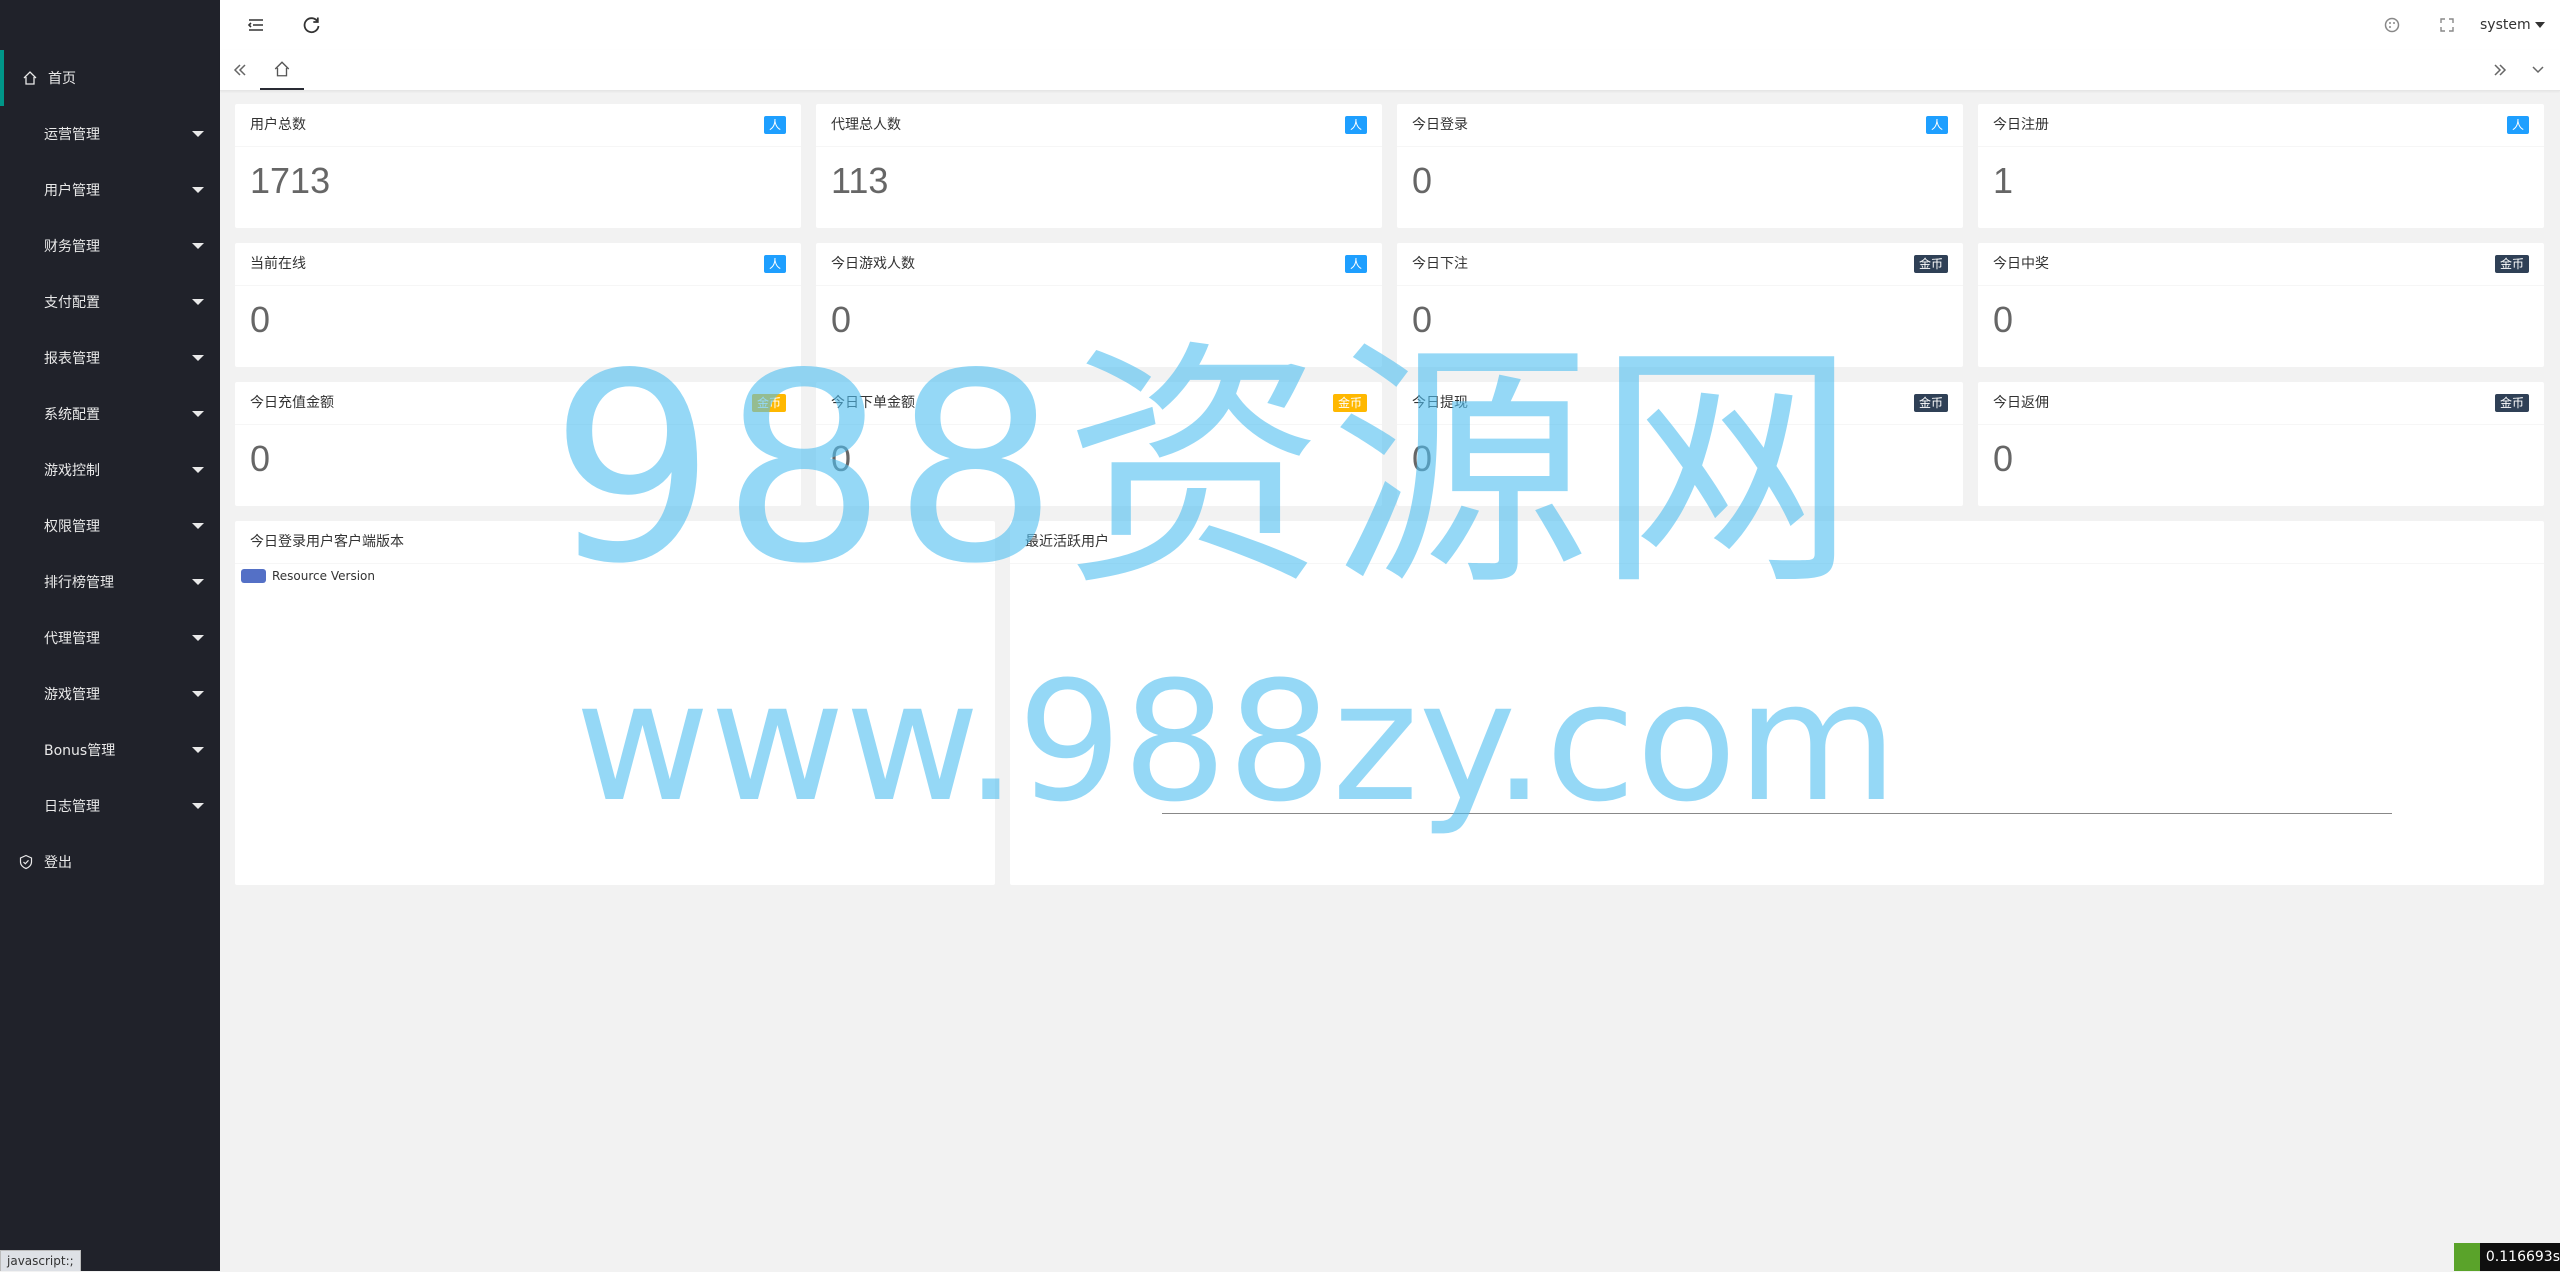 The height and width of the screenshot is (1272, 2560). I want to click on shield-icon, so click(26, 862).